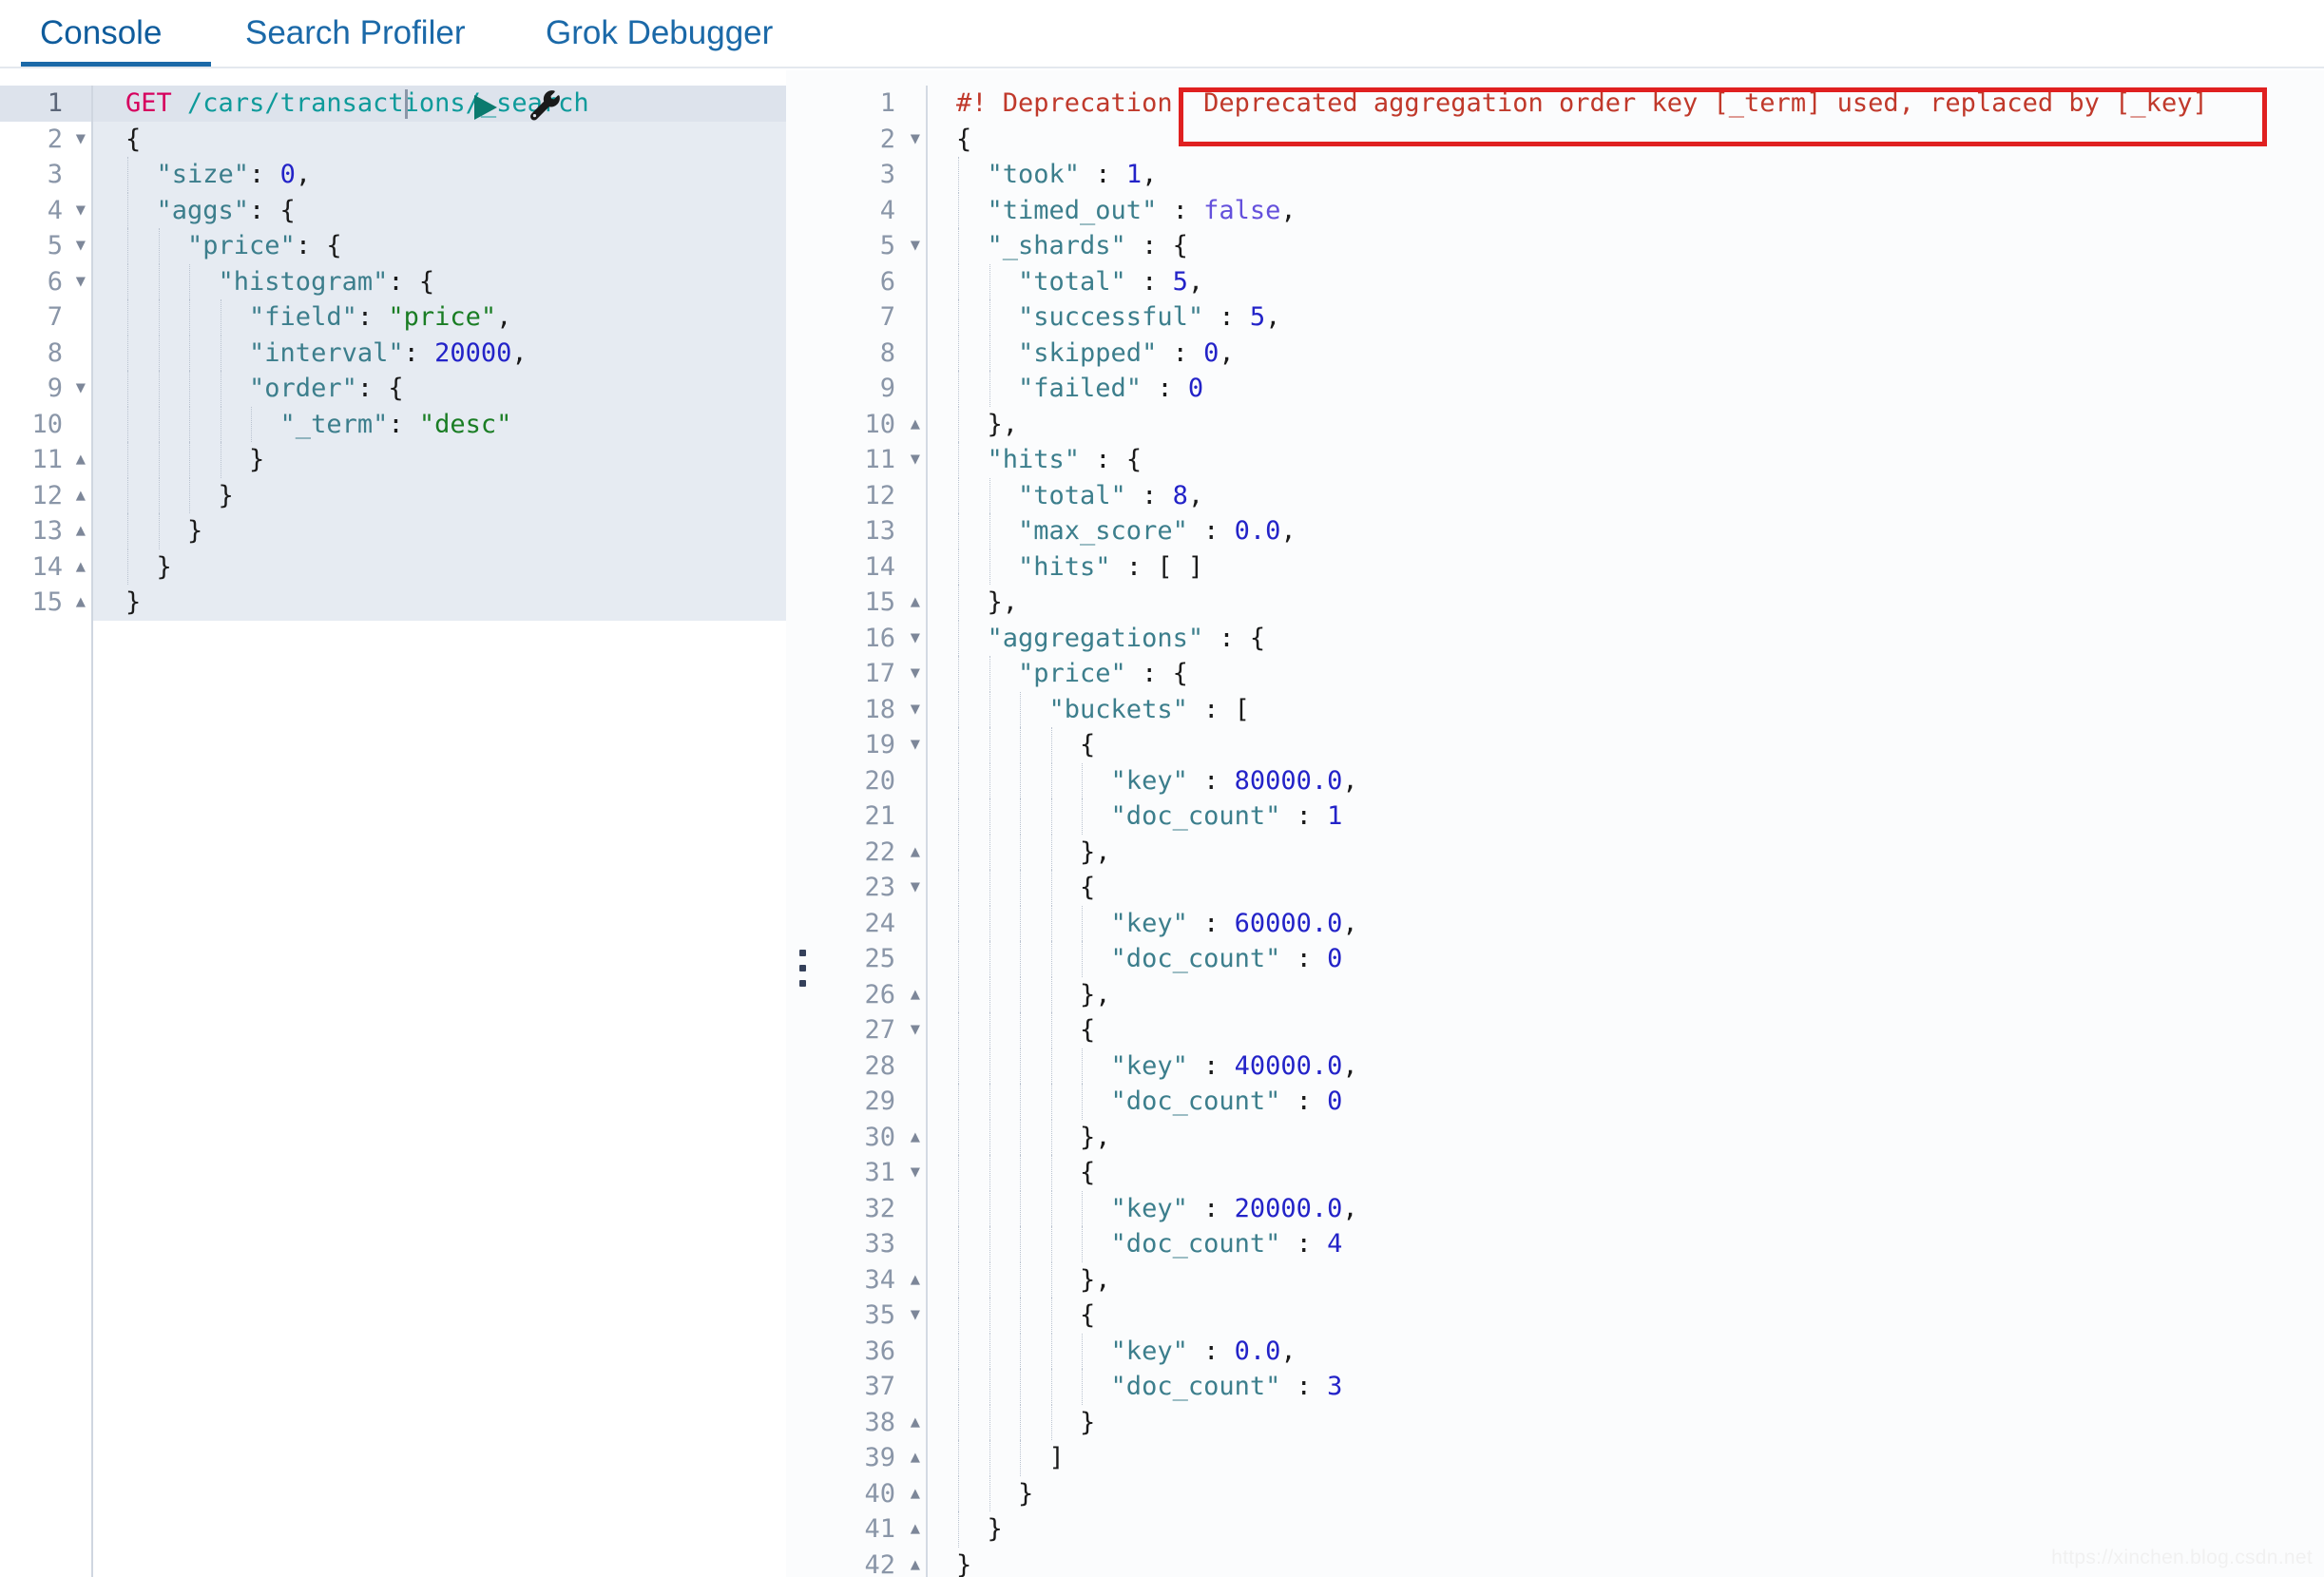 The image size is (2324, 1577). Describe the element at coordinates (1118, 1244) in the screenshot. I see `code-token: "doc_count"` at that location.